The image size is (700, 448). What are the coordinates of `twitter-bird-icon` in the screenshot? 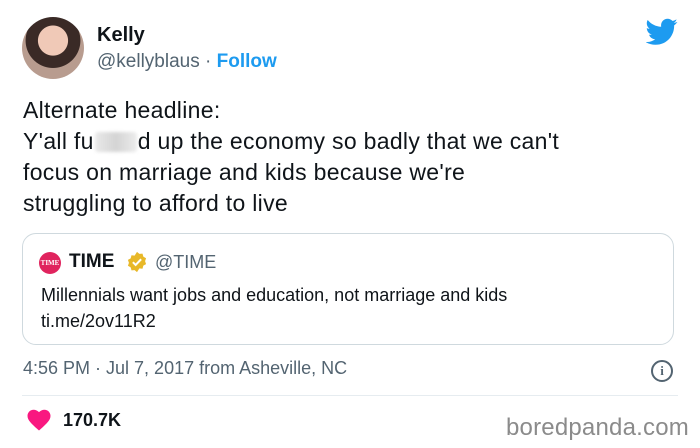 It's located at (662, 32).